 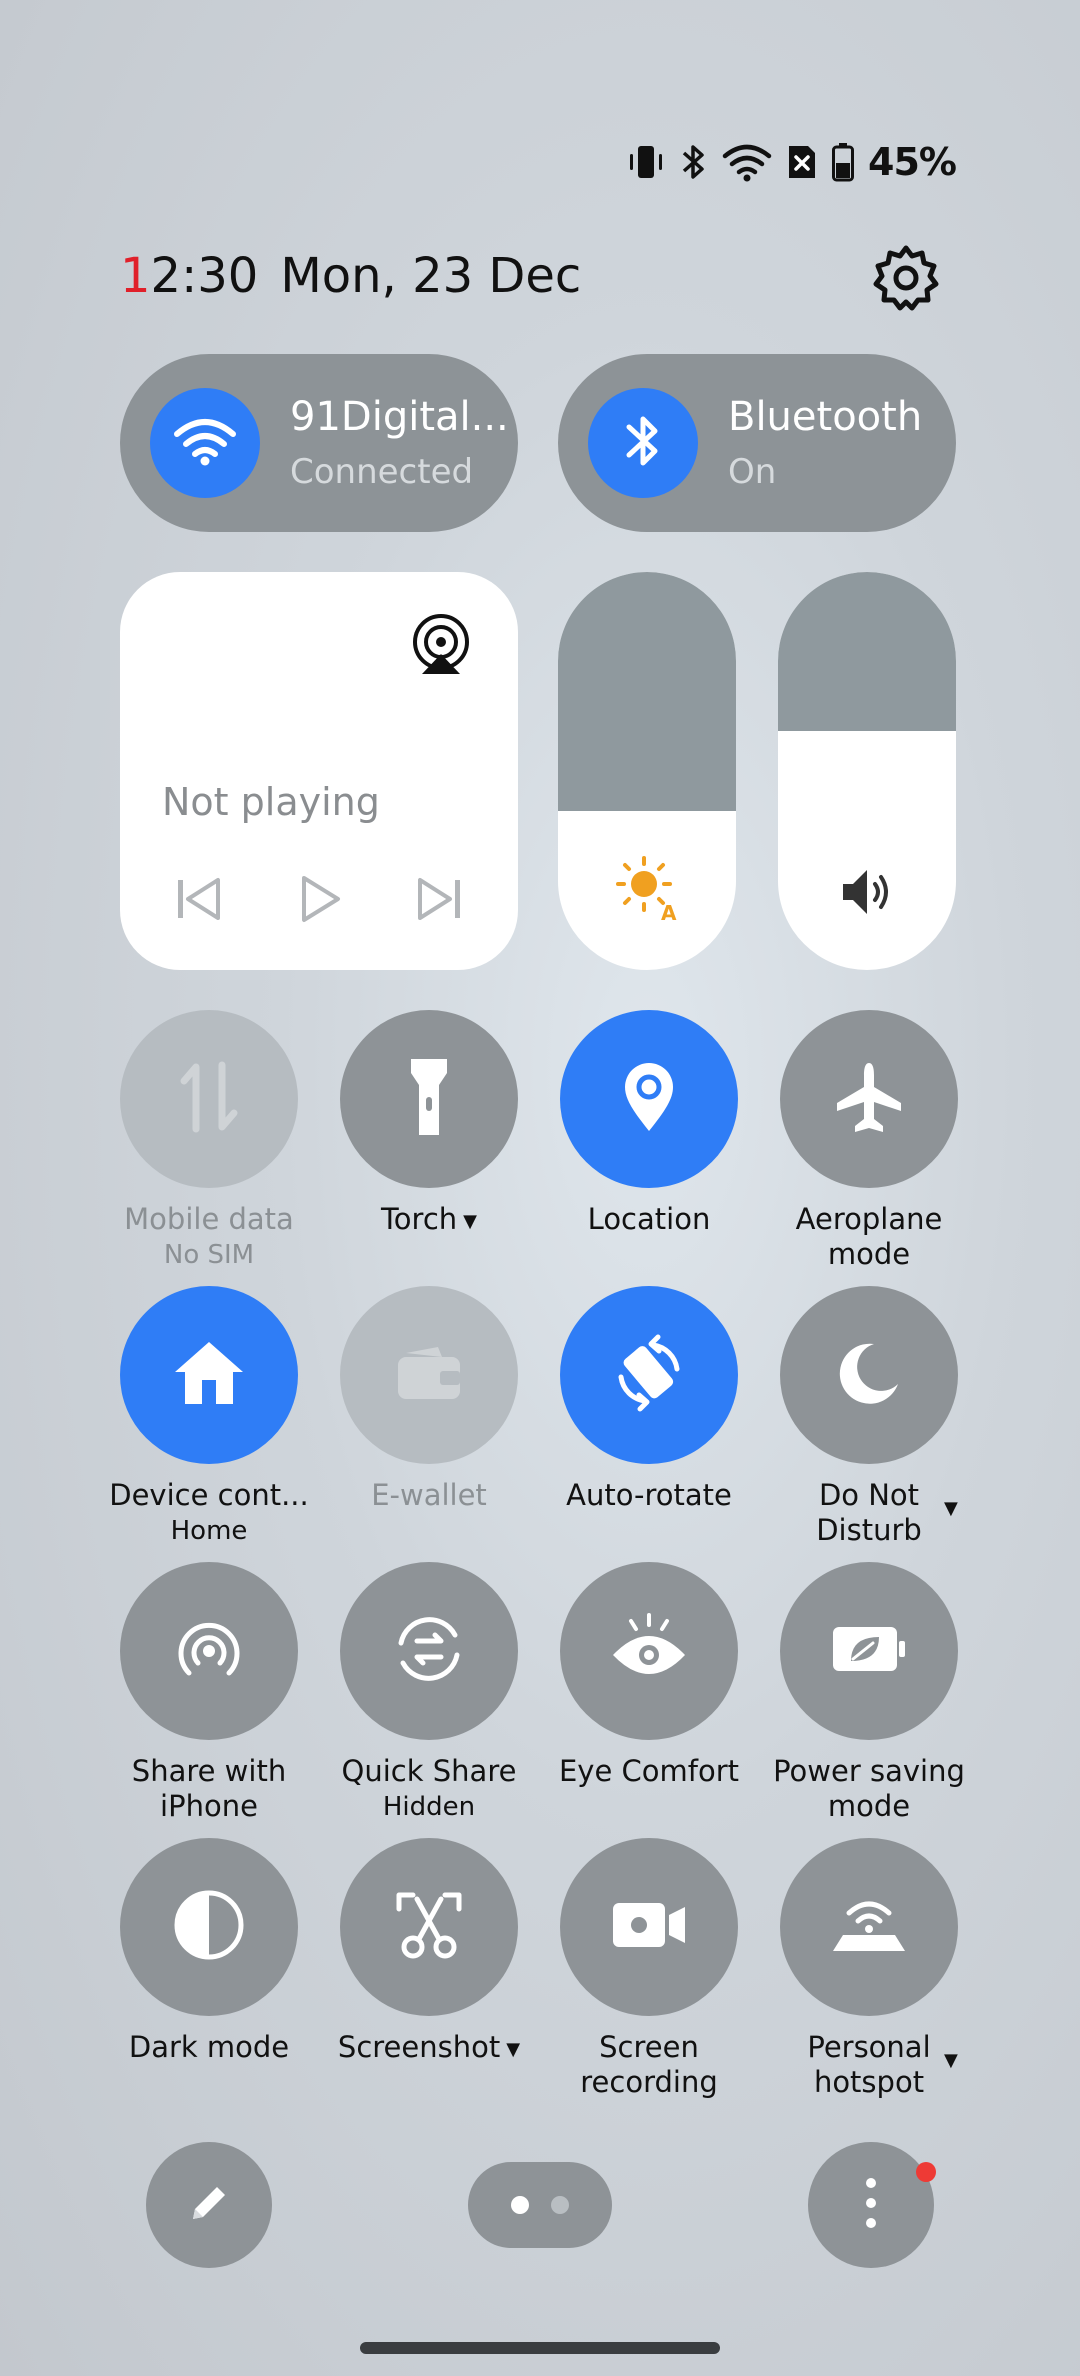 I want to click on torch-toggle, so click(x=429, y=1099).